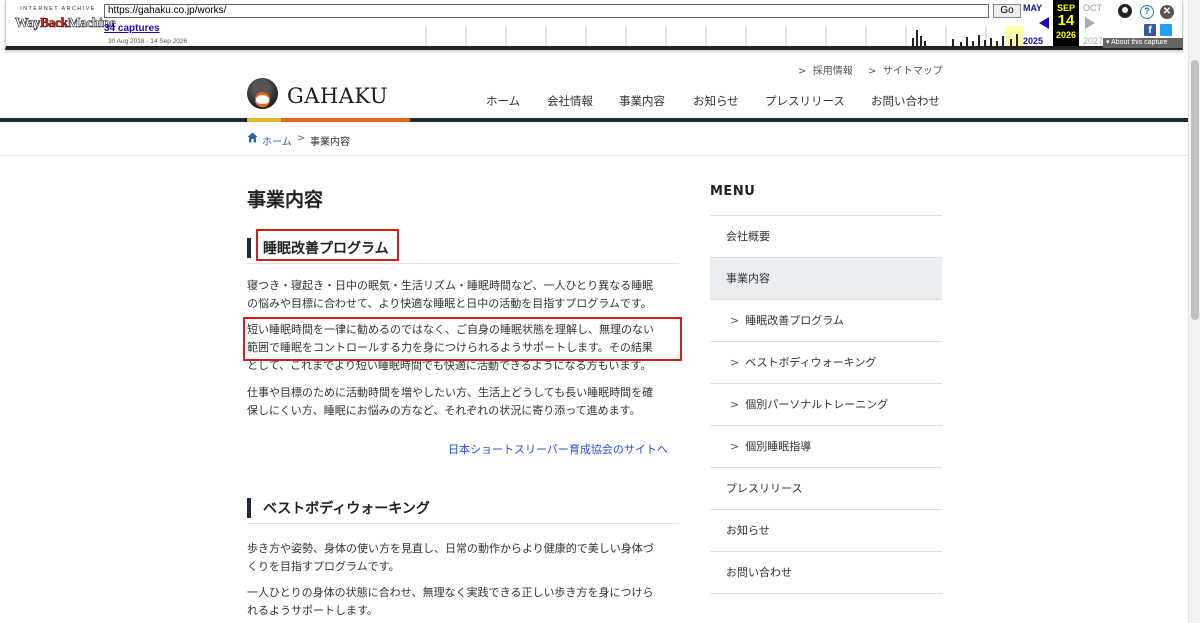  Describe the element at coordinates (338, 96) in the screenshot. I see `logo-text: GAHAKU` at that location.